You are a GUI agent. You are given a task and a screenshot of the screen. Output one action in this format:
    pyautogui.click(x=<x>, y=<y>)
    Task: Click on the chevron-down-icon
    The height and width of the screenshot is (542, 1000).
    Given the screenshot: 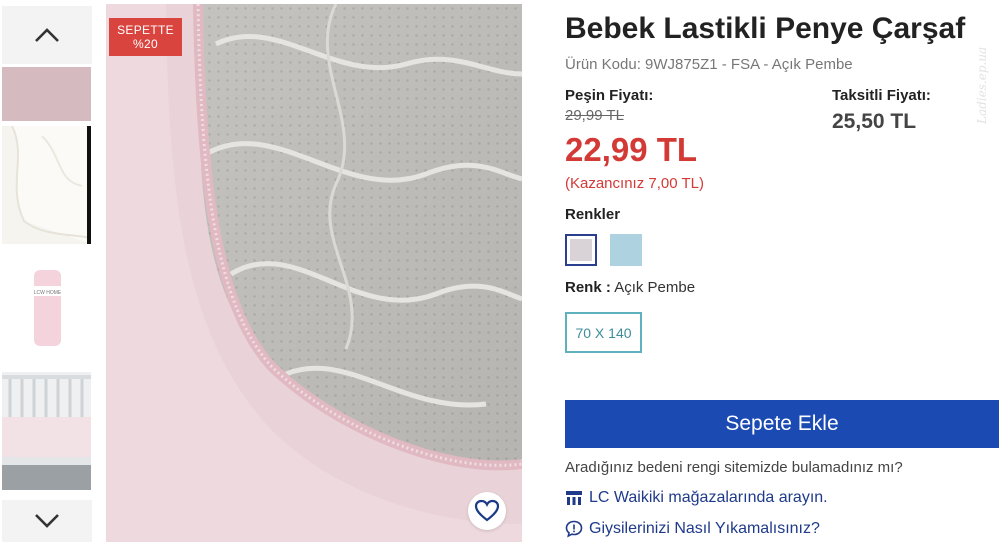 What is the action you would take?
    pyautogui.click(x=47, y=521)
    